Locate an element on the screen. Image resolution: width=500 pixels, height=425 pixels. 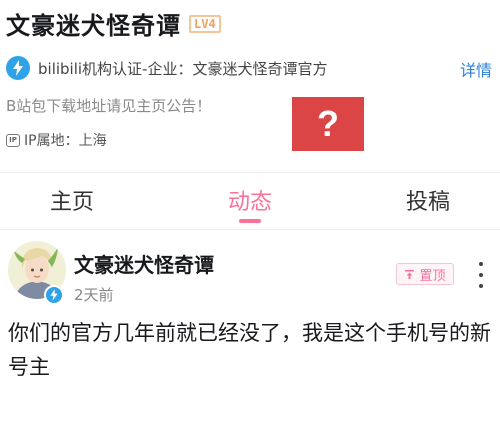
pinned-label: 置顶 is located at coordinates (432, 276).